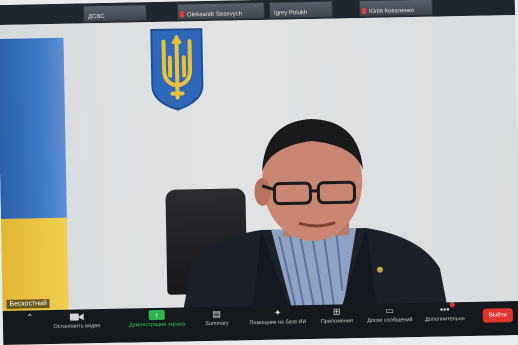 The width and height of the screenshot is (518, 345). I want to click on participant-thumbnail: Igrey Polukh, so click(301, 9).